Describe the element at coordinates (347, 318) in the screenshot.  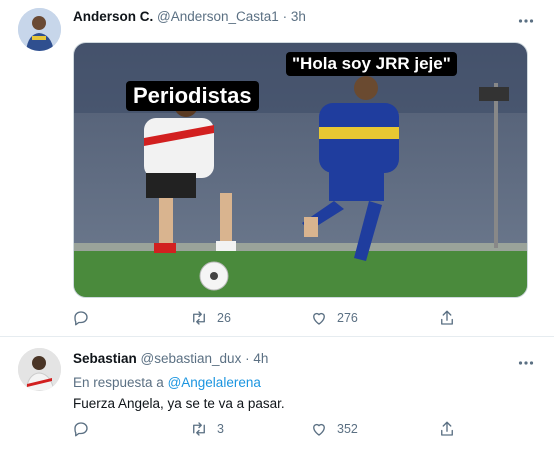
I see `like-count: 276` at that location.